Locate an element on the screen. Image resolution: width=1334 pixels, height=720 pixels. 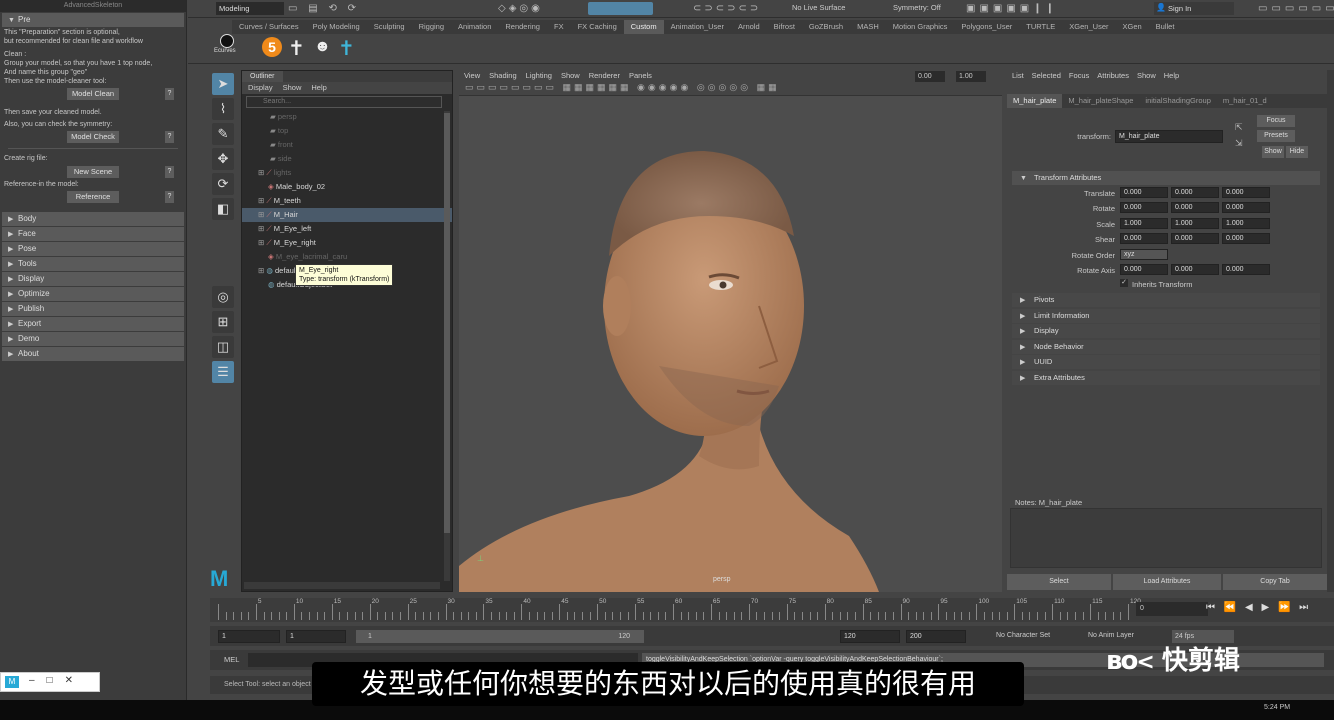
shelf-tab-sculpting: Sculpting is located at coordinates (389, 27).